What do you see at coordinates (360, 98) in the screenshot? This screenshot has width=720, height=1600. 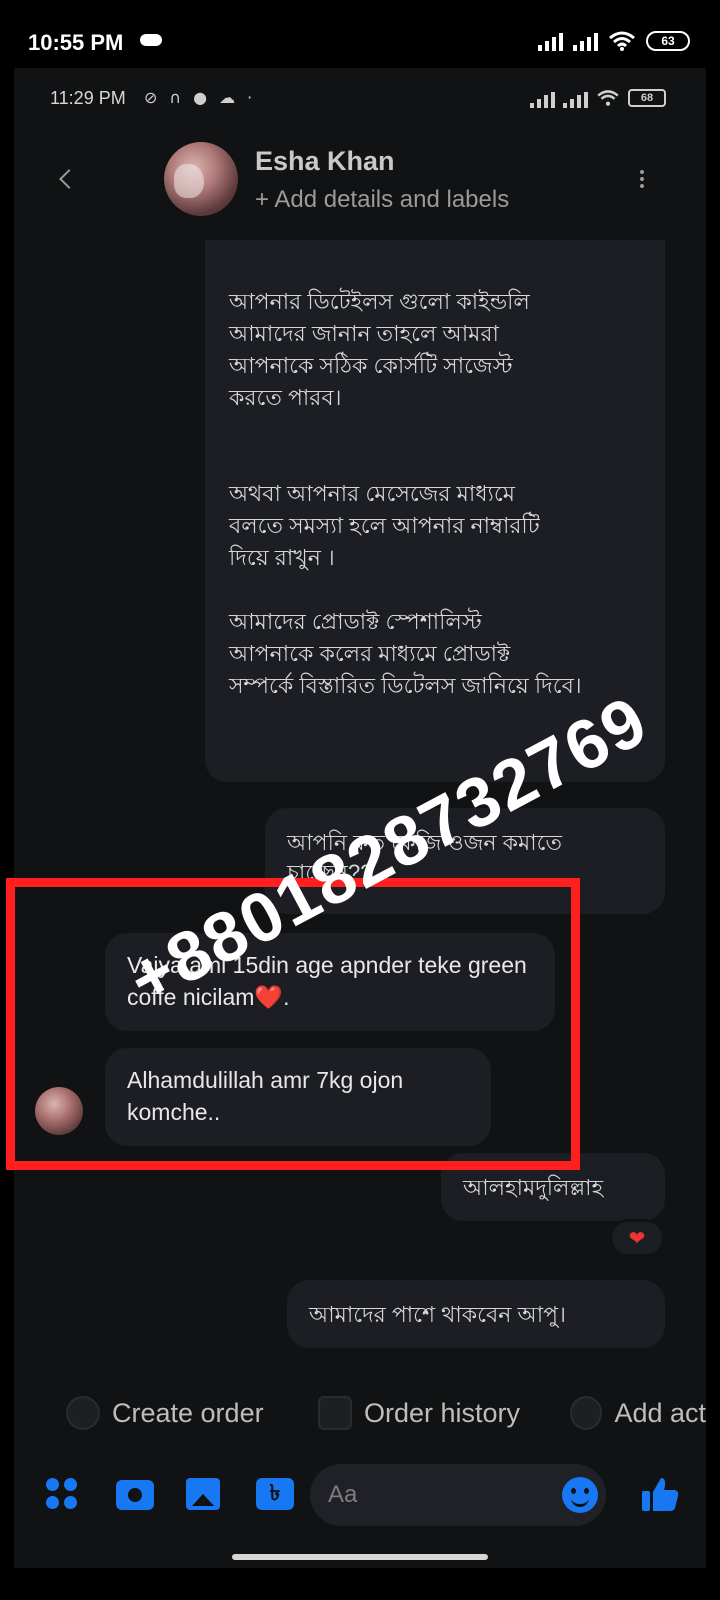 I see `inner-status-bar: 11:29 PM ⊘ ∩ ● ☁ · 68` at bounding box center [360, 98].